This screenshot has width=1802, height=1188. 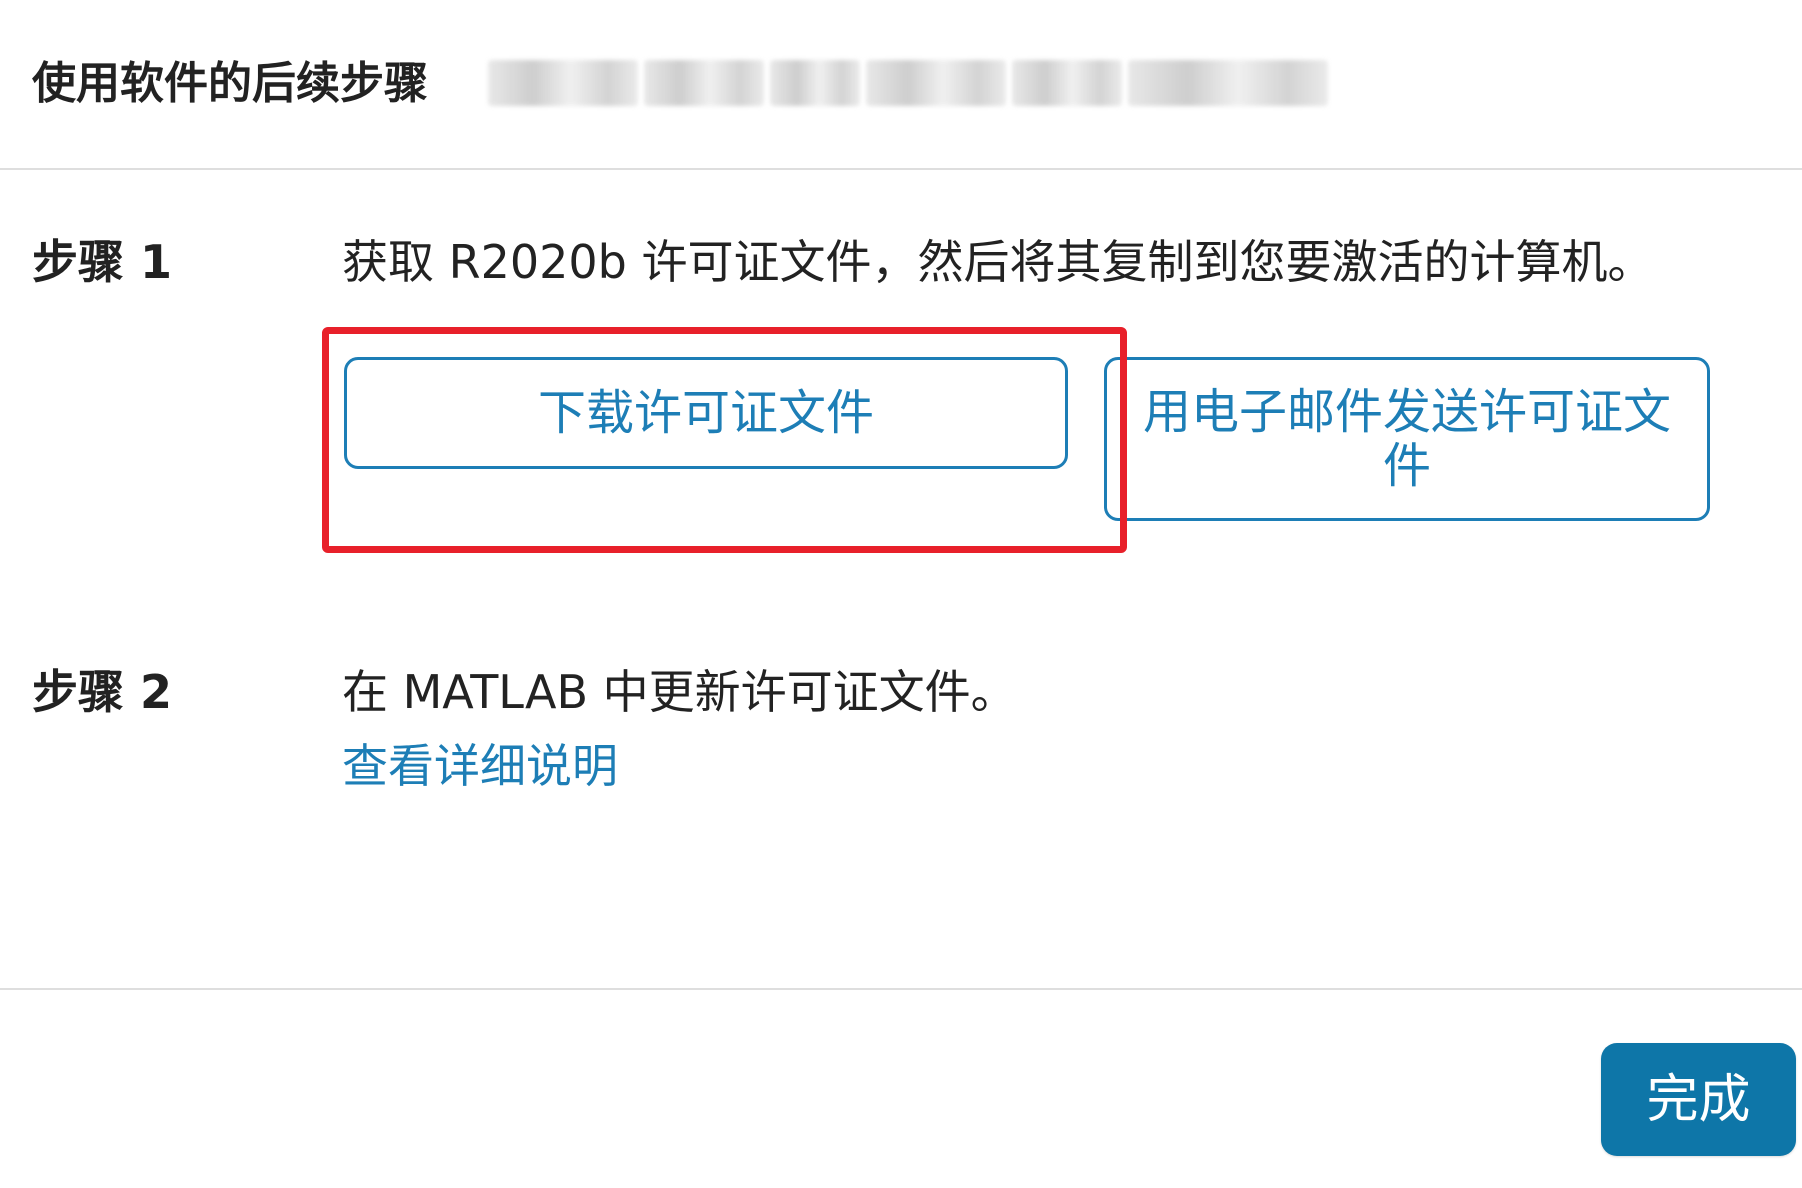 I want to click on view-details-link: 查看详细说明, so click(x=480, y=766).